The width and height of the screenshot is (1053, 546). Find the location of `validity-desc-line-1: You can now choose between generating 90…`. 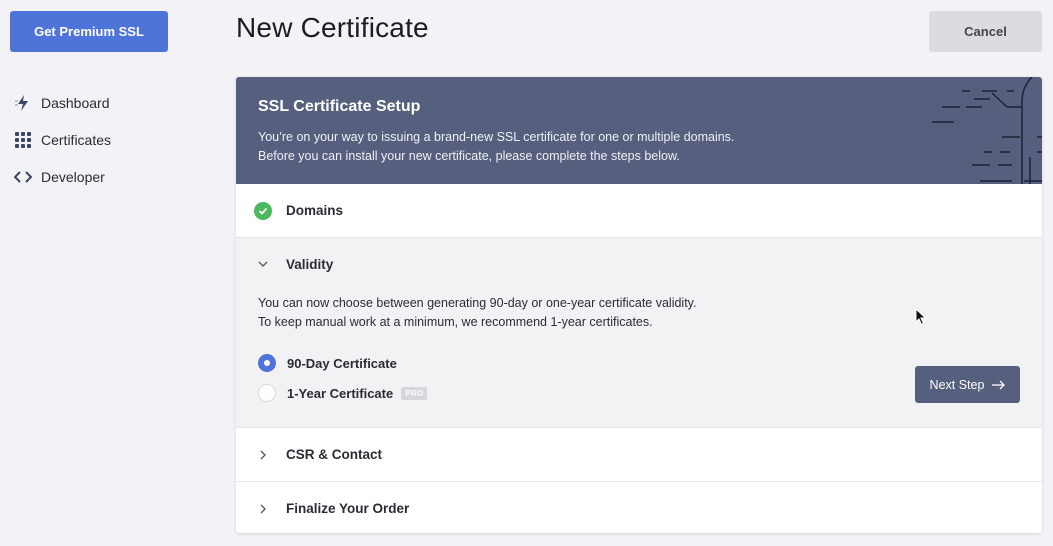

validity-desc-line-1: You can now choose between generating 90… is located at coordinates (477, 303).